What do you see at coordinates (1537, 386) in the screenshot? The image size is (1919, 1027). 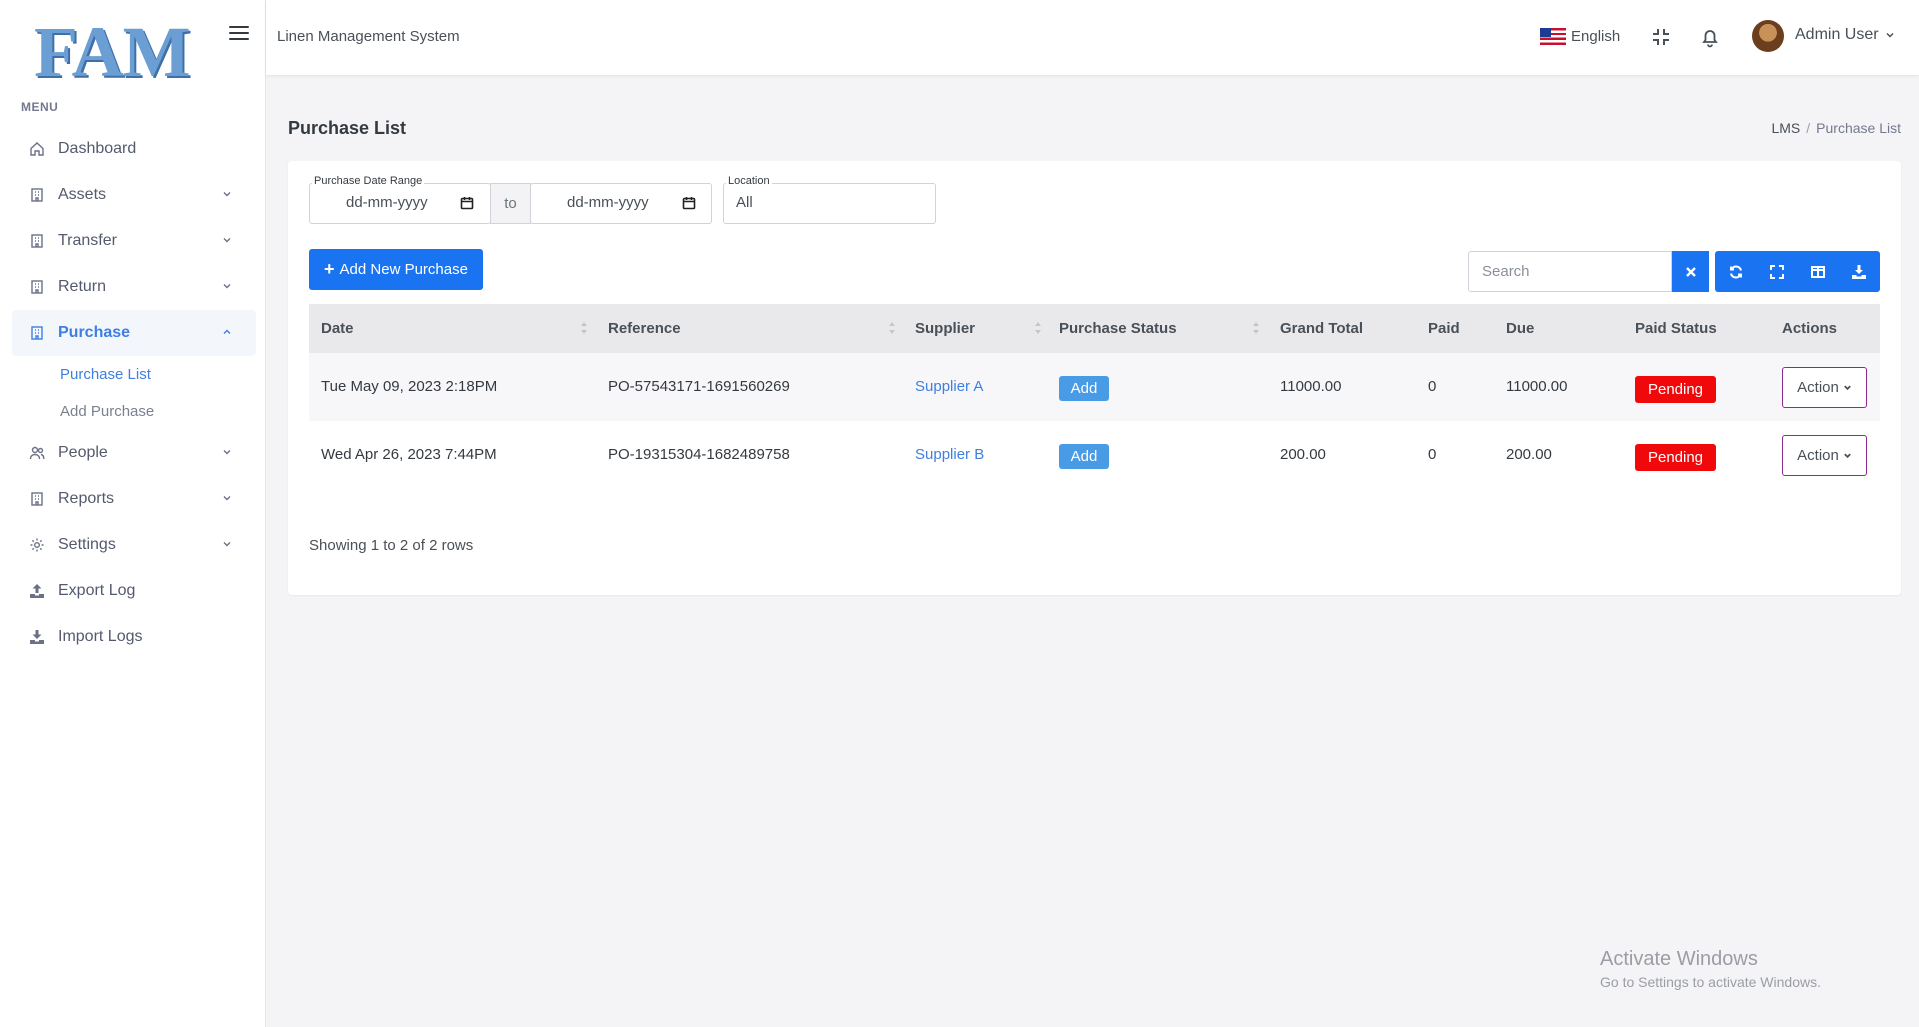 I see `cell-due: 11000.00` at bounding box center [1537, 386].